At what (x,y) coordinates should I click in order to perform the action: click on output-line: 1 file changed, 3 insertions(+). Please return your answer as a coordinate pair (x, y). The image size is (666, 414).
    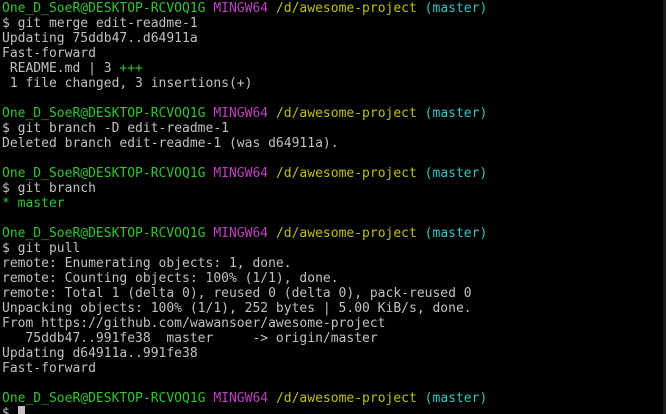
    Looking at the image, I should click on (334, 83).